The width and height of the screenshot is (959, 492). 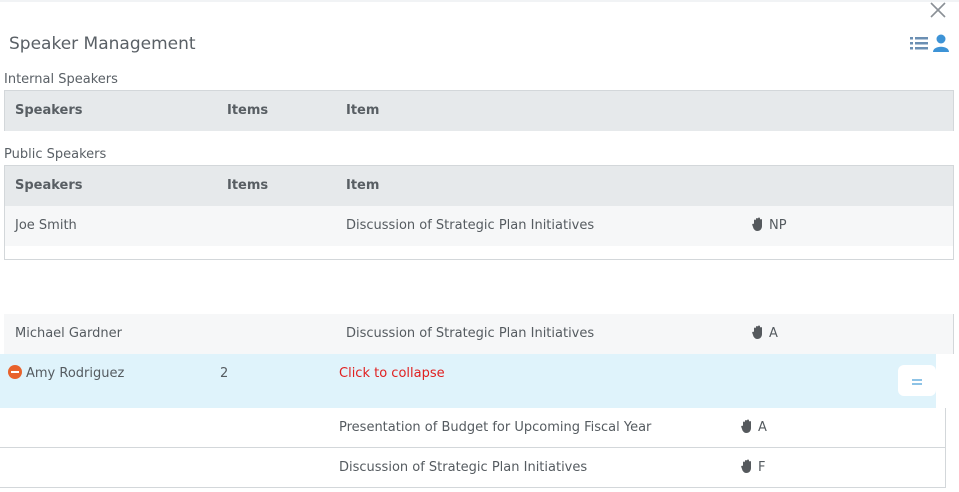 What do you see at coordinates (468, 381) in the screenshot?
I see `expanded-speaker-row` at bounding box center [468, 381].